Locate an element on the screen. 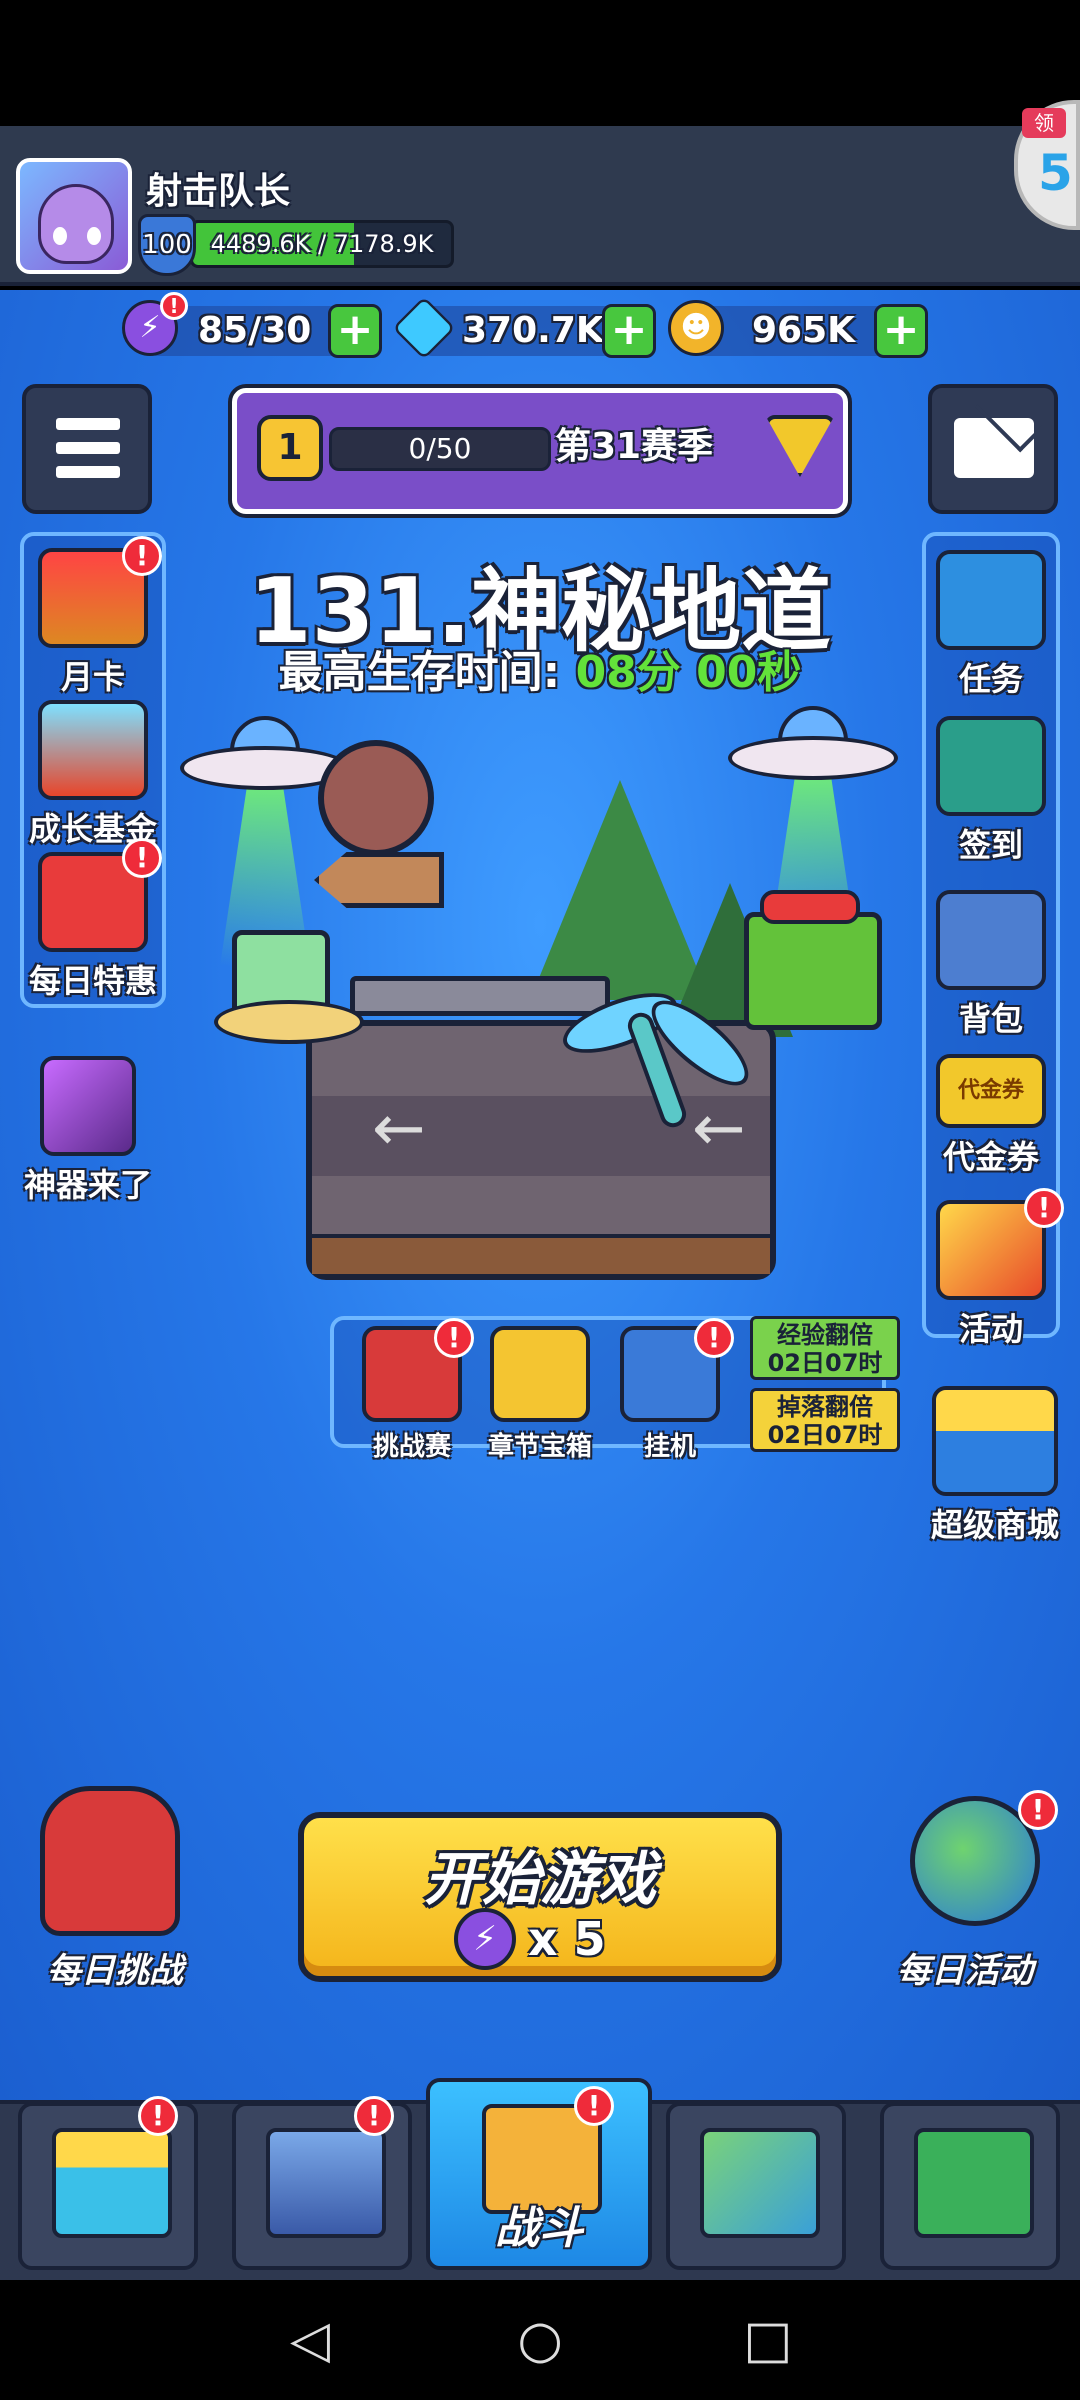 This screenshot has height=2400, width=1080. gift-bow is located at coordinates (810, 907).